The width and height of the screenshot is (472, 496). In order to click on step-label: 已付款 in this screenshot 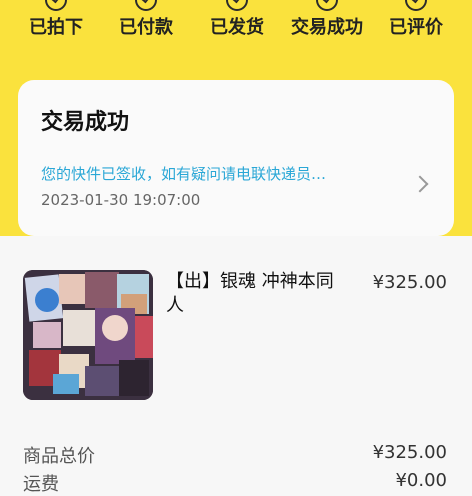, I will do `click(146, 27)`.